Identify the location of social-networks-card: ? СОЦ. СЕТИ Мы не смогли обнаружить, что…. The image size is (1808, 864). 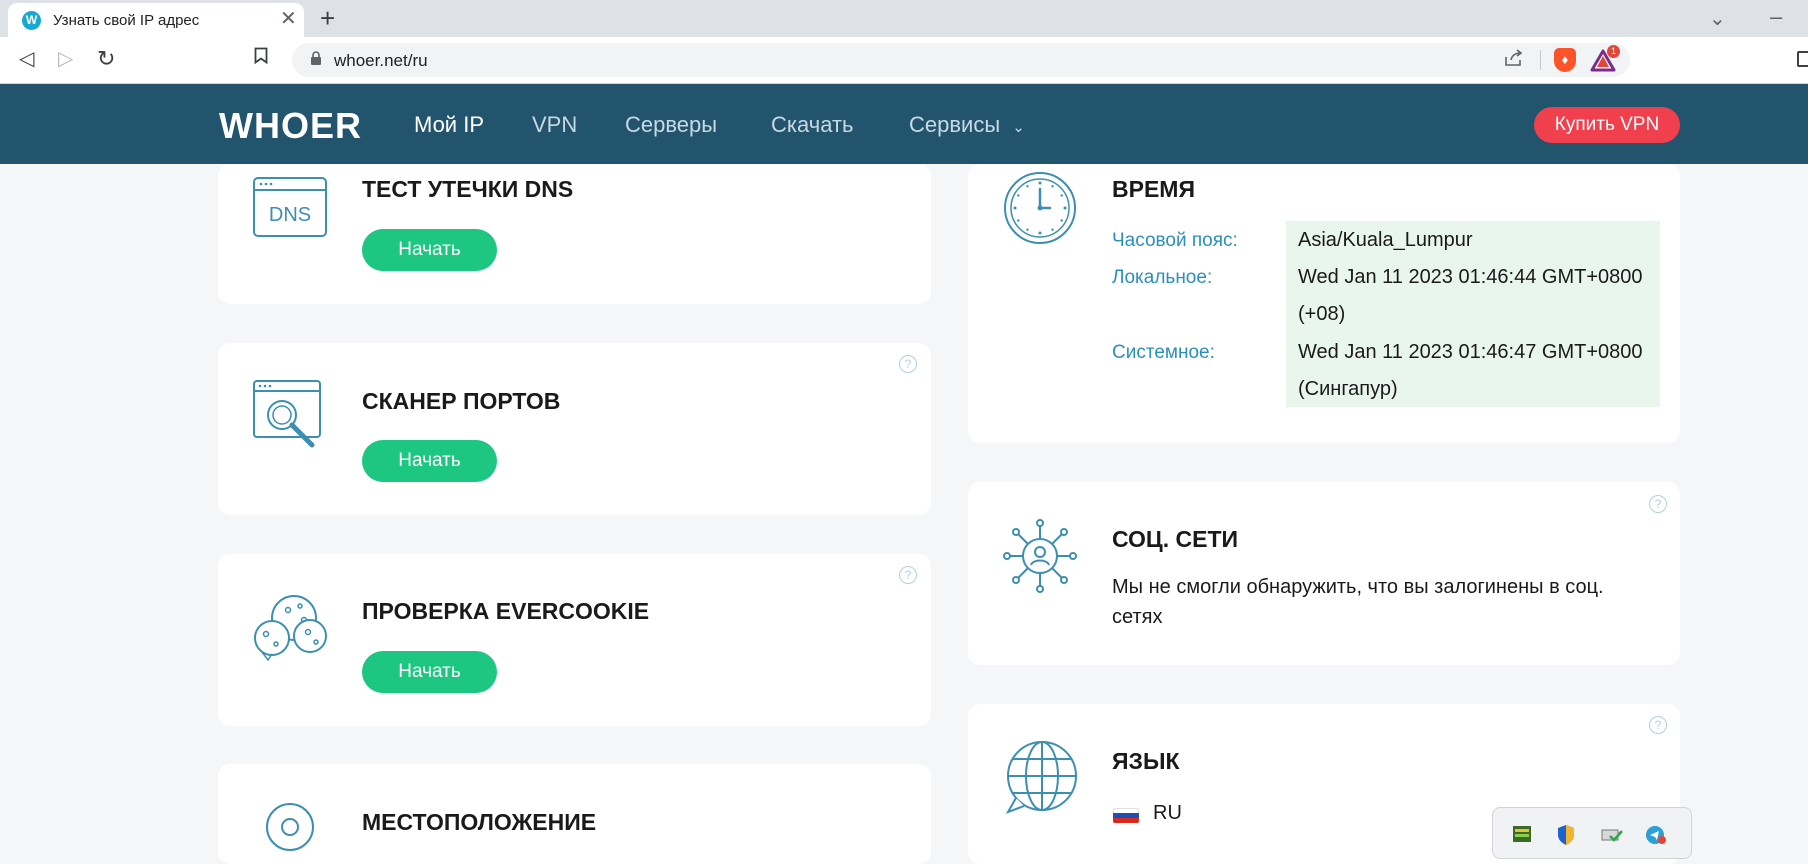
(1324, 573).